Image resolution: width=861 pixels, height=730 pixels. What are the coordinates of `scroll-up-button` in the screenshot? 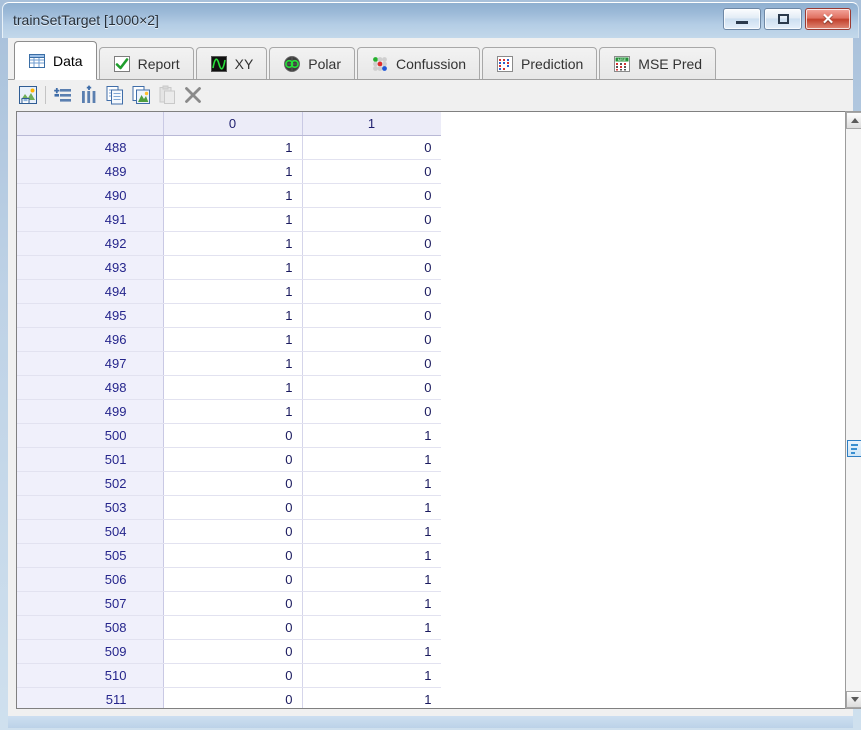 It's located at (853, 120).